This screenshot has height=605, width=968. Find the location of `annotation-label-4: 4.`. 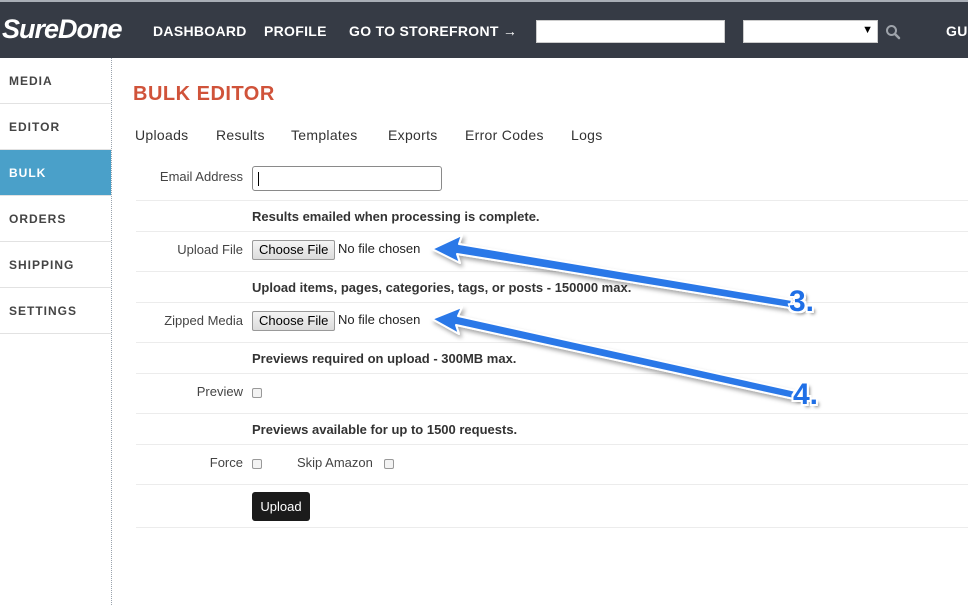

annotation-label-4: 4. is located at coordinates (806, 394).